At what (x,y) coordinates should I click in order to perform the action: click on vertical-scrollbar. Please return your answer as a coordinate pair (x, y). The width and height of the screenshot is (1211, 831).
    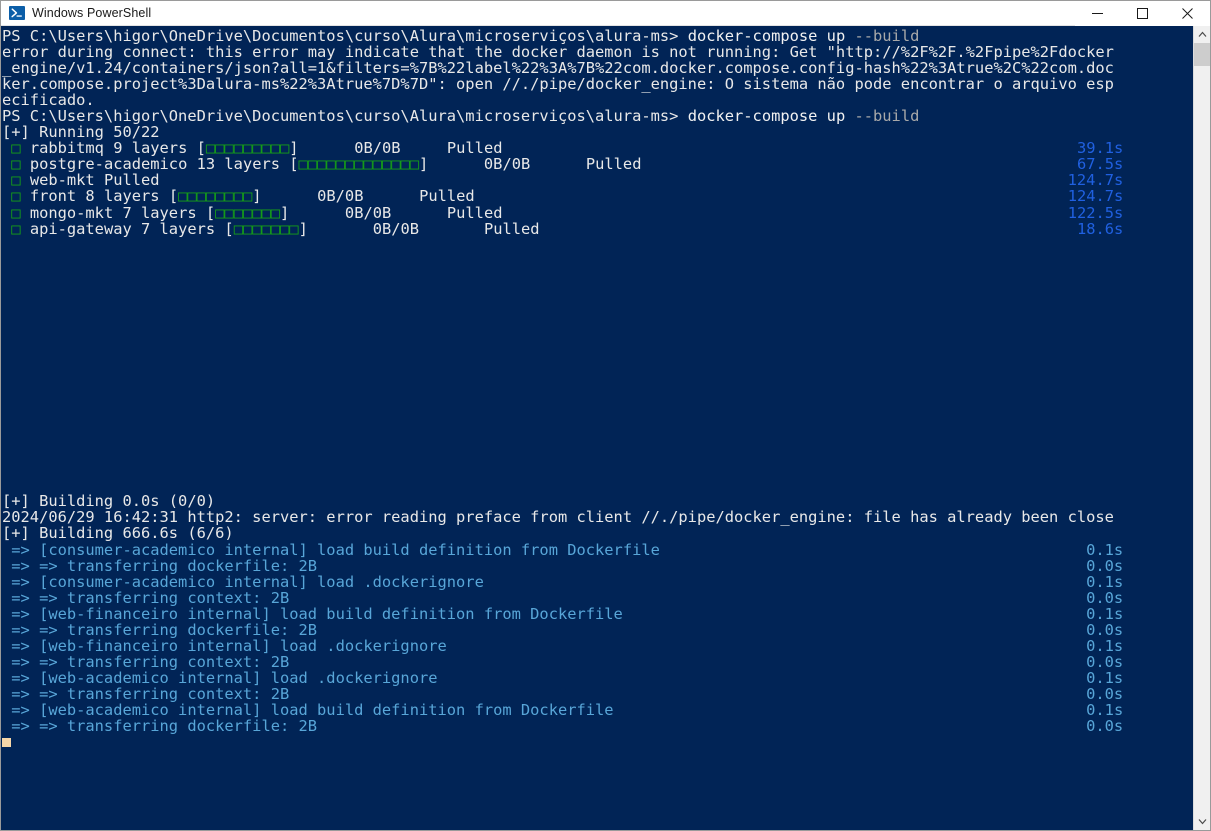
    Looking at the image, I should click on (1201, 428).